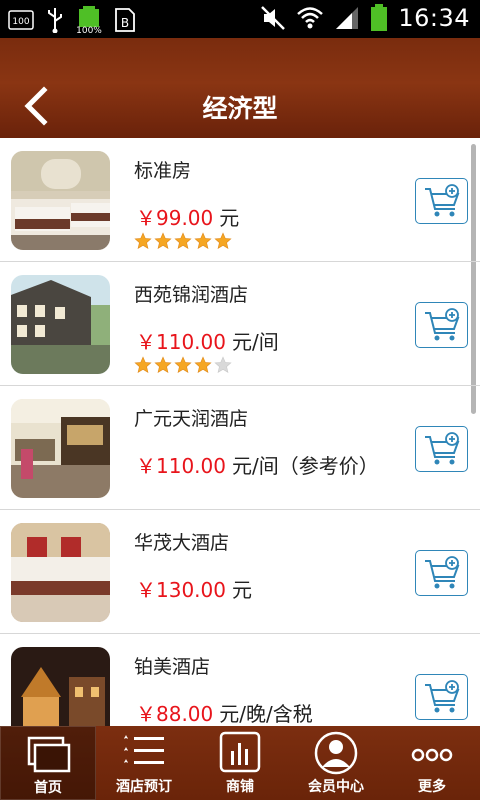 The image size is (480, 800). Describe the element at coordinates (163, 171) in the screenshot. I see `hotel-name: 标准房` at that location.